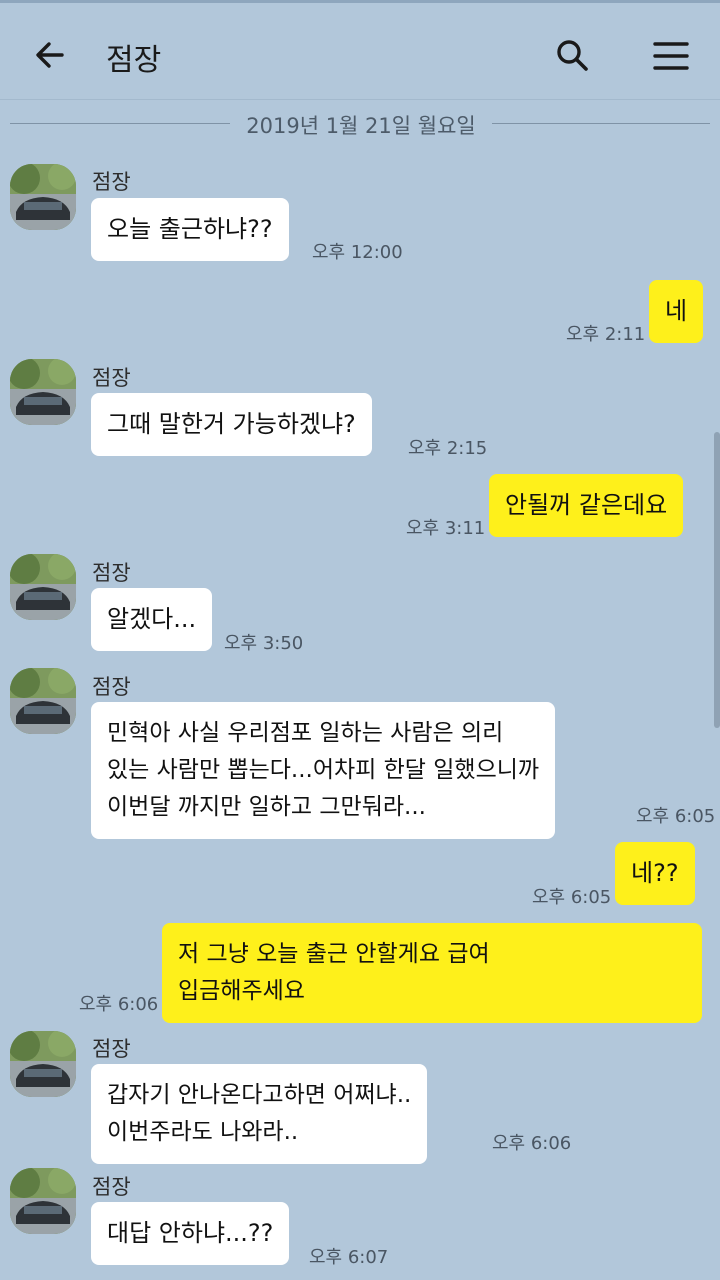 This screenshot has width=720, height=1280. What do you see at coordinates (717, 580) in the screenshot?
I see `scrollbar` at bounding box center [717, 580].